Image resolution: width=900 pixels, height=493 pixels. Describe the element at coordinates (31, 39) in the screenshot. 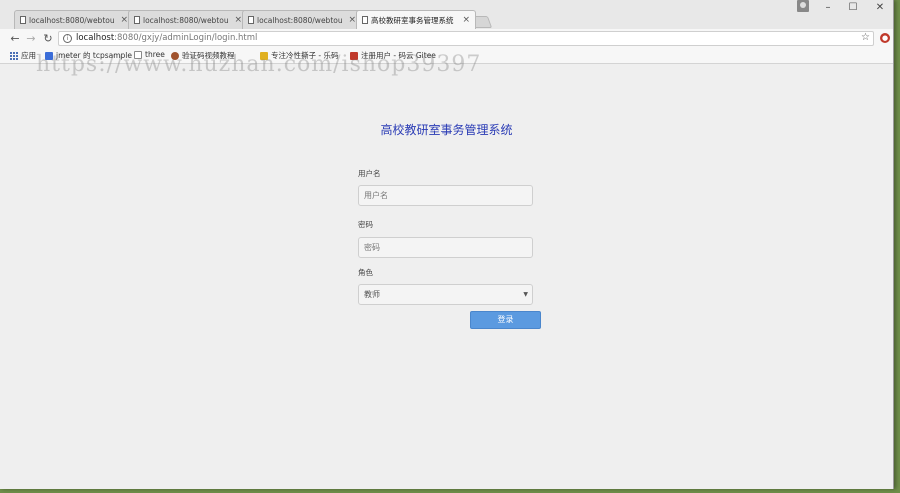

I see `forward-arrow-icon: →` at that location.